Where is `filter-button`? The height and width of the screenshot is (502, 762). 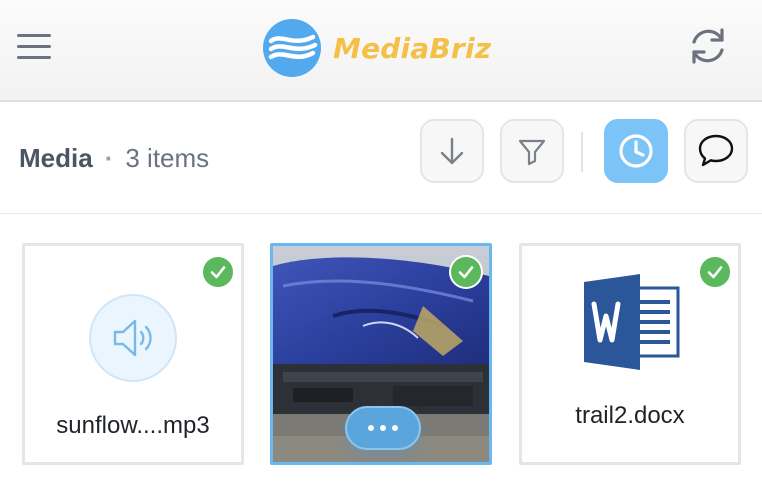 filter-button is located at coordinates (532, 151).